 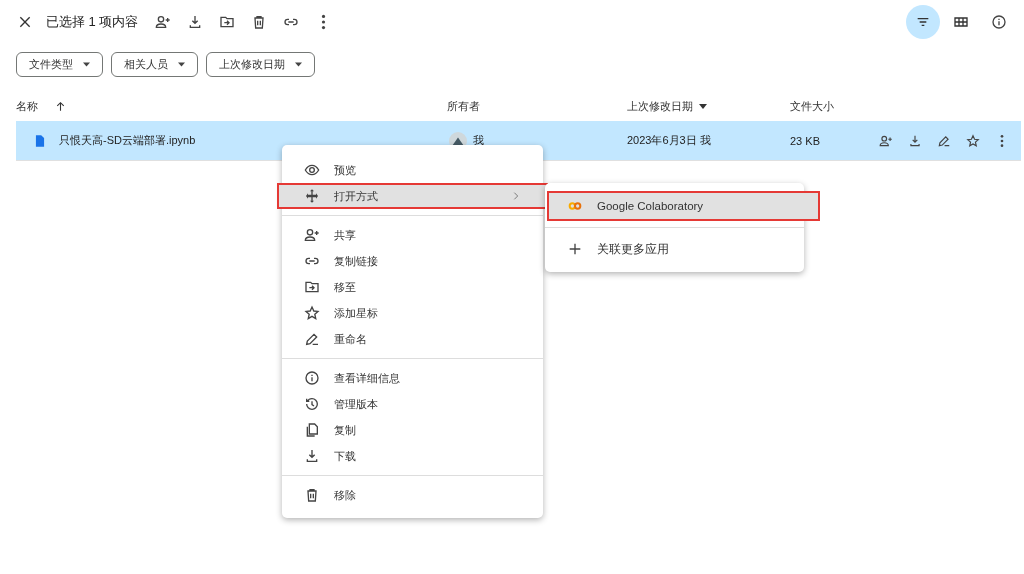 What do you see at coordinates (412, 430) in the screenshot?
I see `menu-item: 复制` at bounding box center [412, 430].